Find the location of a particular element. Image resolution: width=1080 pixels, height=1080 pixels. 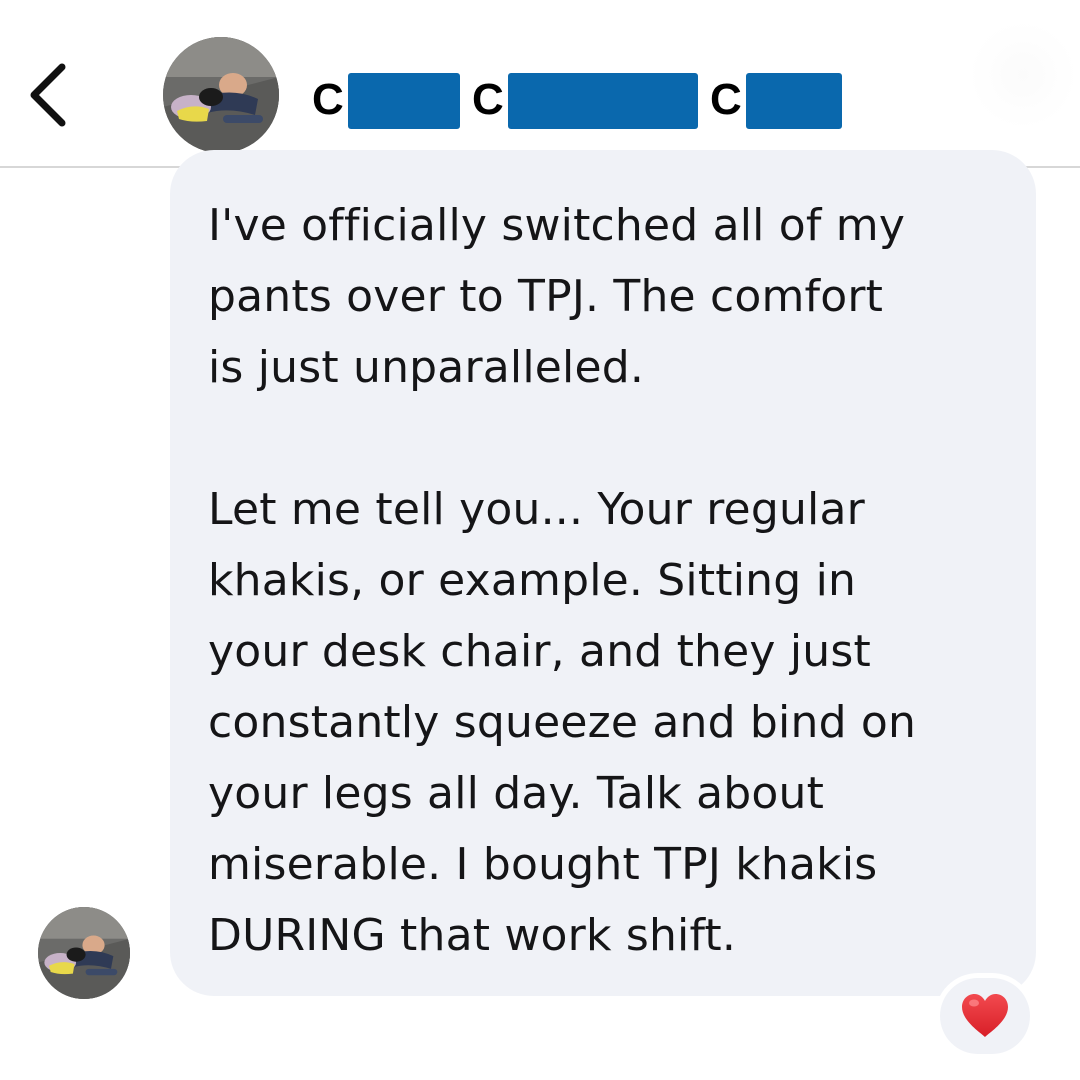

contact-name: C C C is located at coordinates (582, 101).